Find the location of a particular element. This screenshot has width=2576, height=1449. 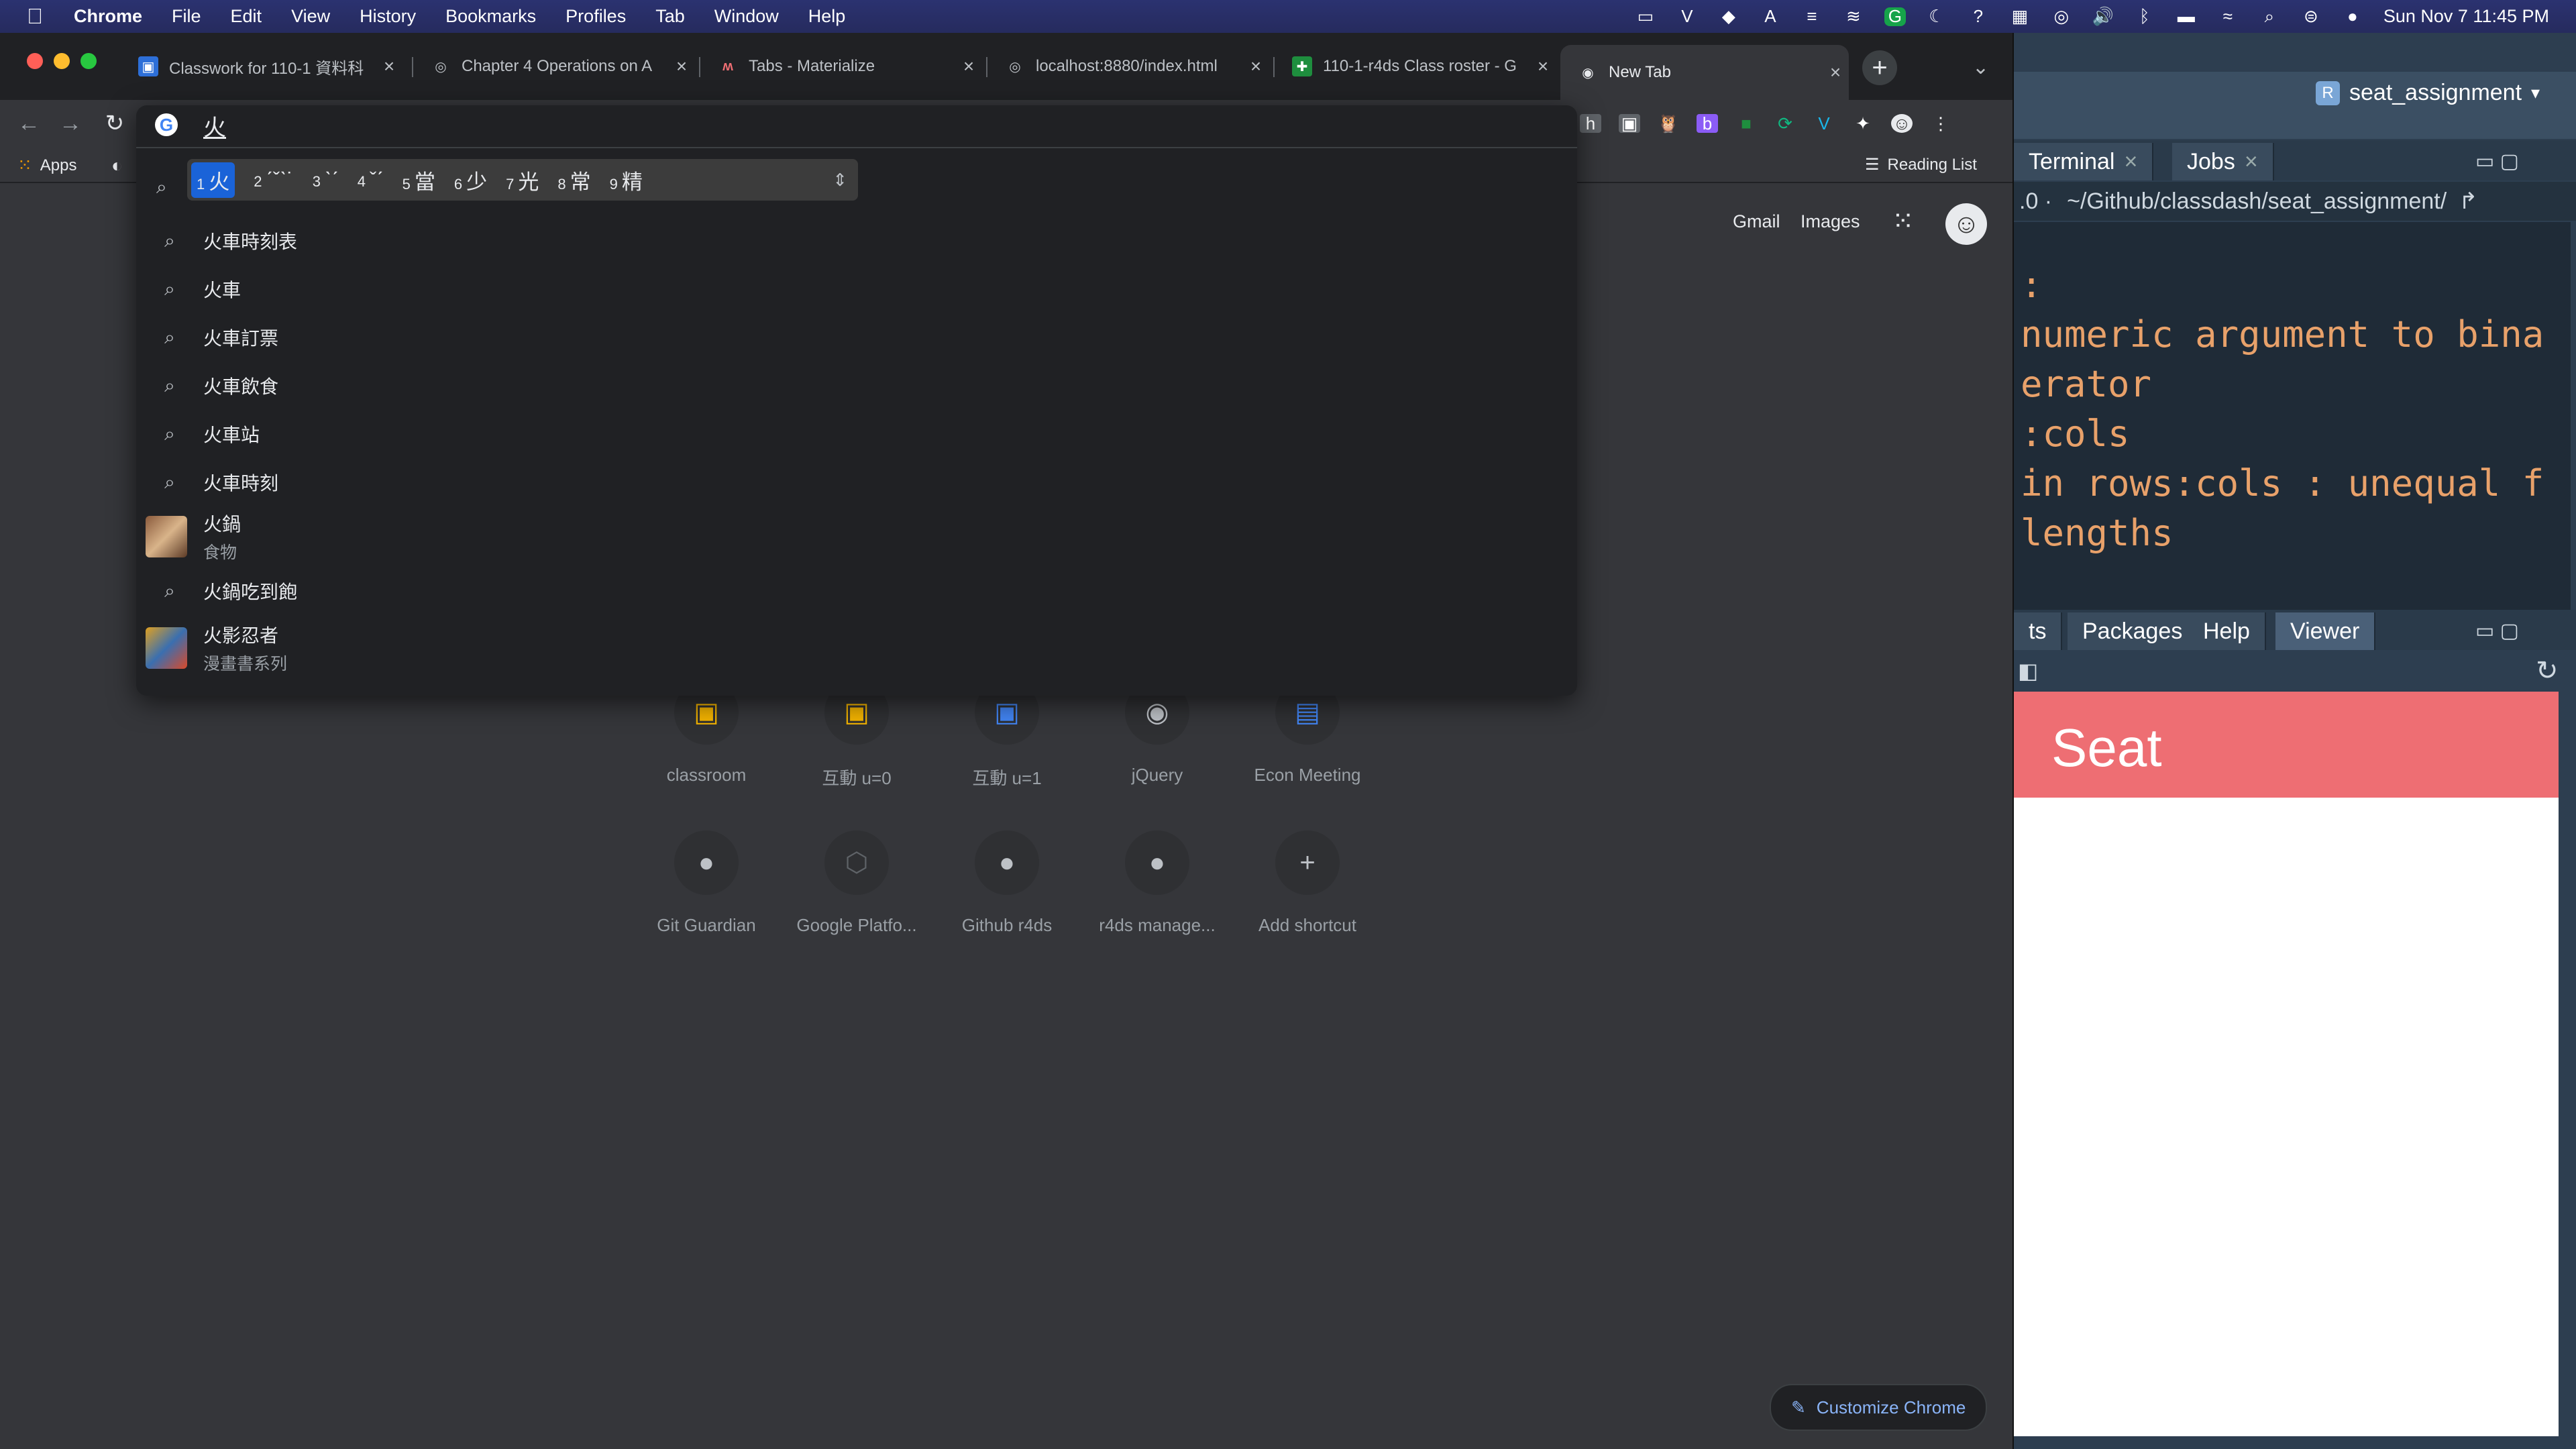

ime-candidate-2: 2 ˊˇˋ˙ is located at coordinates (274, 180).